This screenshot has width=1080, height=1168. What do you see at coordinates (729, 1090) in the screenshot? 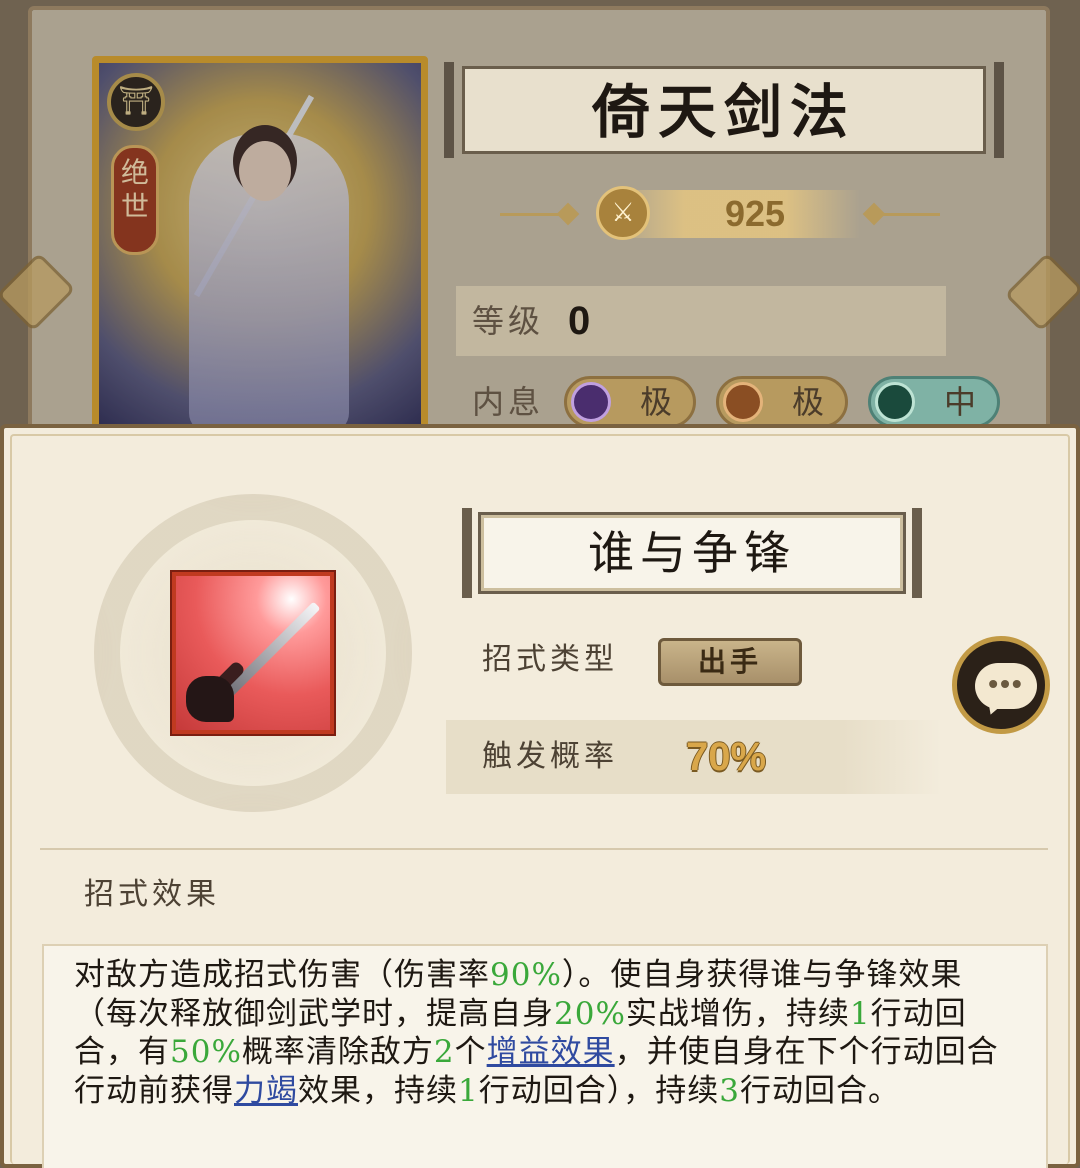
I see `desc-value: 3` at bounding box center [729, 1090].